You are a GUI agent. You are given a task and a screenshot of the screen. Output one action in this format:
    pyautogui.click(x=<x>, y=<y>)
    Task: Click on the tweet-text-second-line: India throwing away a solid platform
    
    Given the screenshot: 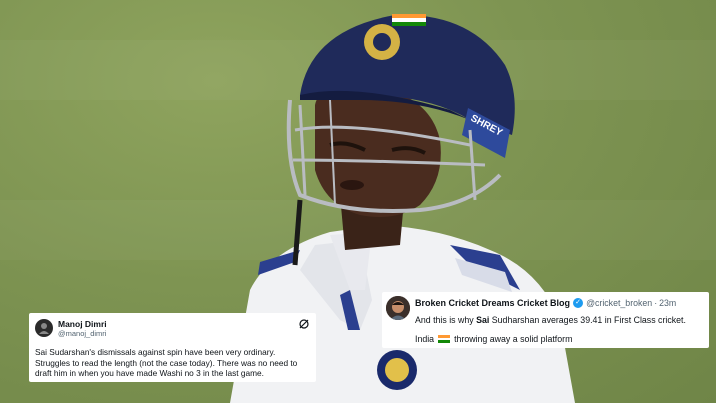 What is the action you would take?
    pyautogui.click(x=559, y=339)
    